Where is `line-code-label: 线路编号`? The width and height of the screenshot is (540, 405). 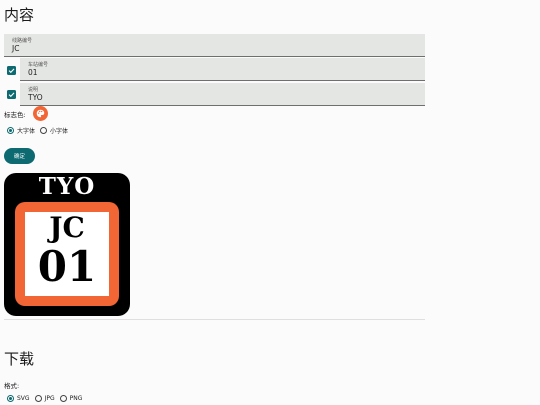 line-code-label: 线路编号 is located at coordinates (22, 41).